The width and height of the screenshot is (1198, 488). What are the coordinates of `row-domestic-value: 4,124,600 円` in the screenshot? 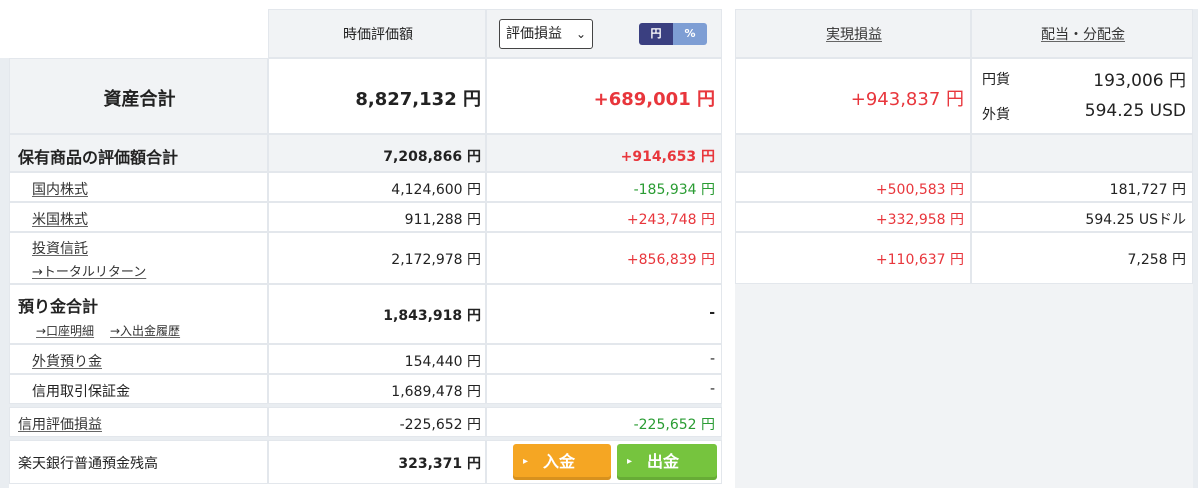 It's located at (436, 190).